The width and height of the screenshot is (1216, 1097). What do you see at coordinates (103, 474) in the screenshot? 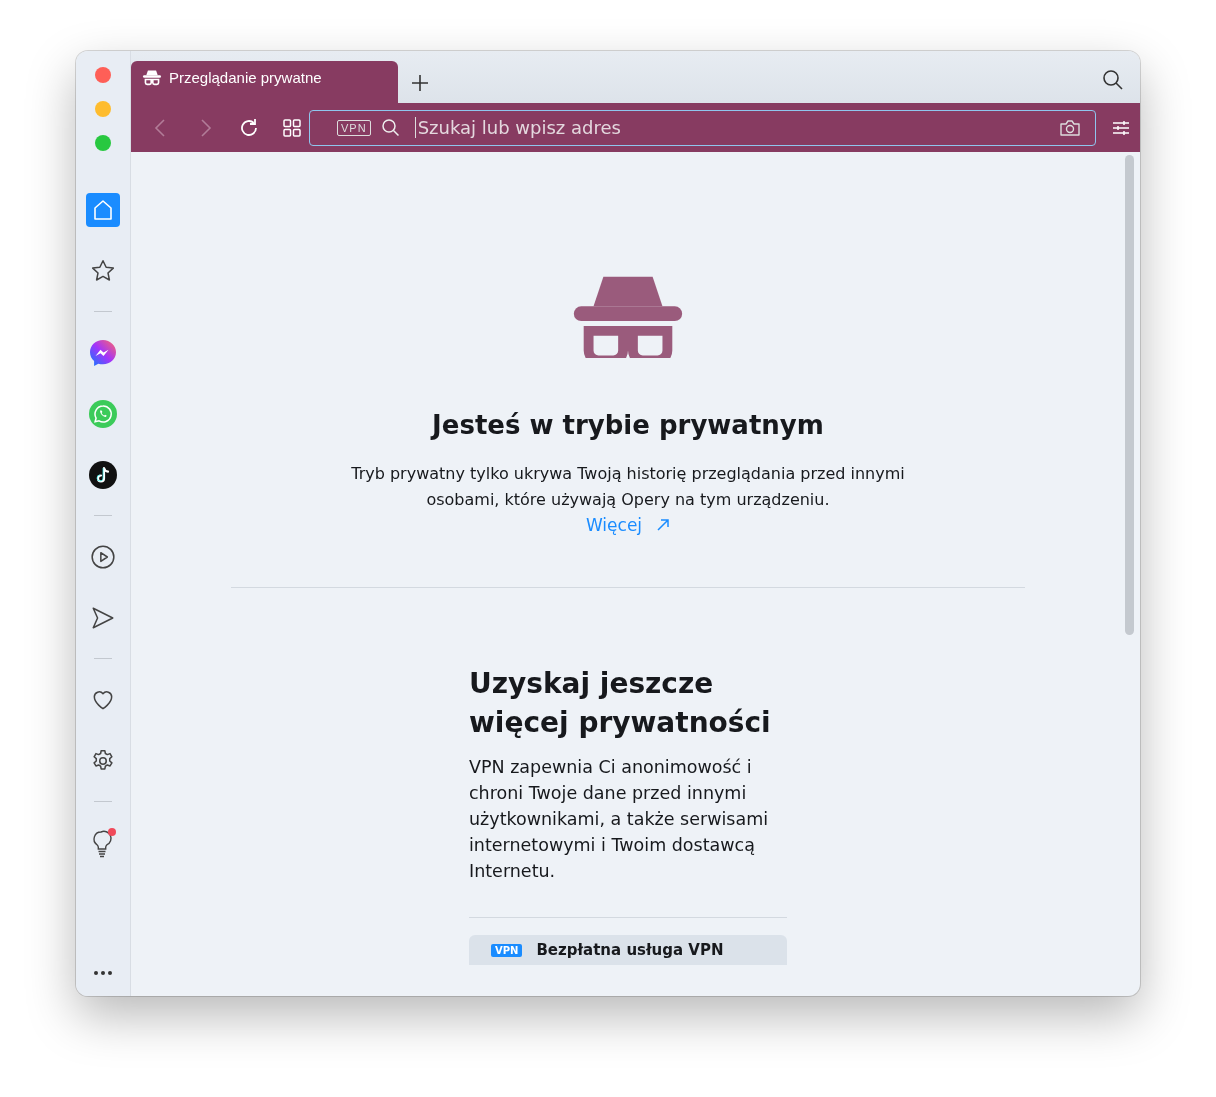
I see `music-note-icon` at bounding box center [103, 474].